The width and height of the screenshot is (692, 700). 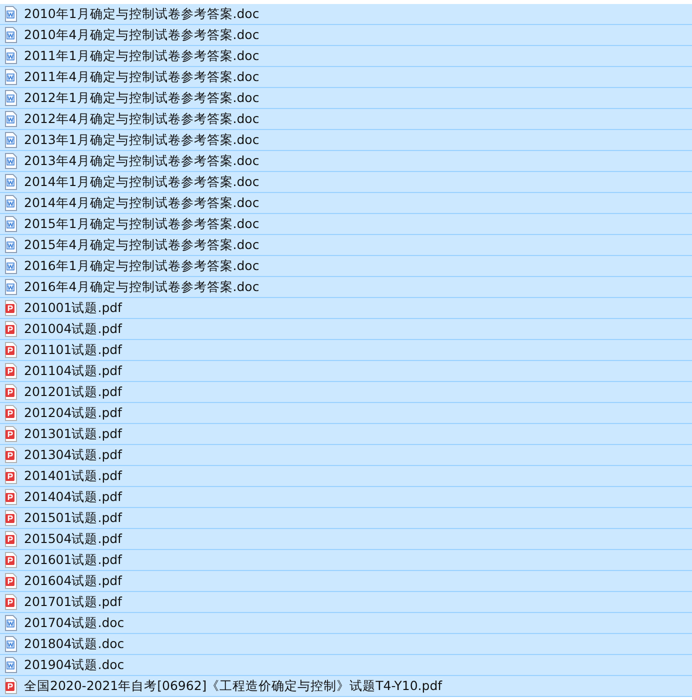 I want to click on file-row: 201404试题.pdf, so click(x=346, y=497).